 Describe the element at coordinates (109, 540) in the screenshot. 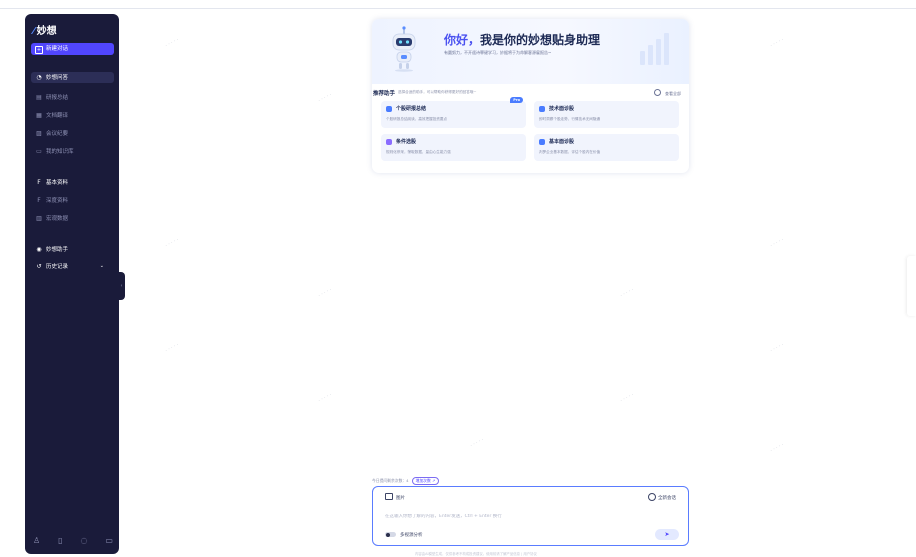

I see `monitor-icon: ▭` at that location.